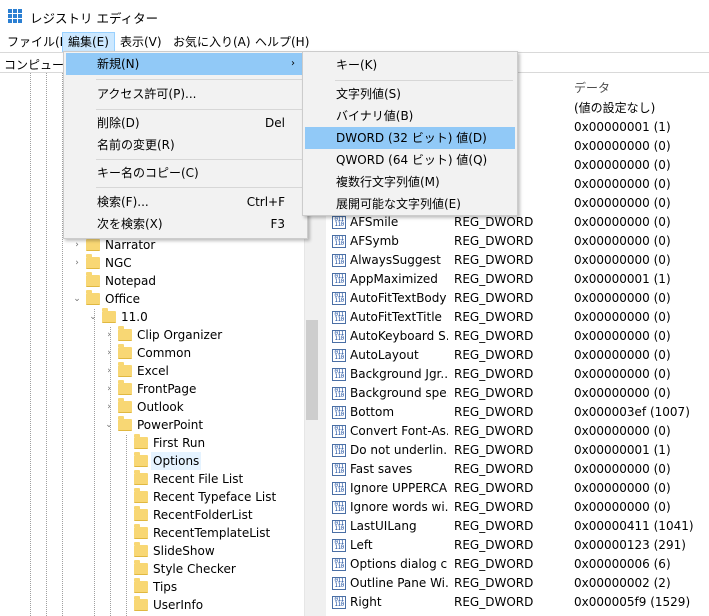 This screenshot has width=709, height=616. What do you see at coordinates (592, 87) in the screenshot?
I see `column-header-data: データ` at bounding box center [592, 87].